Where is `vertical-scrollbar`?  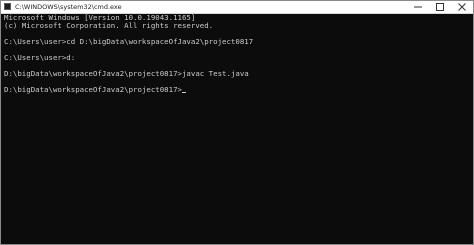
vertical-scrollbar is located at coordinates (469, 128).